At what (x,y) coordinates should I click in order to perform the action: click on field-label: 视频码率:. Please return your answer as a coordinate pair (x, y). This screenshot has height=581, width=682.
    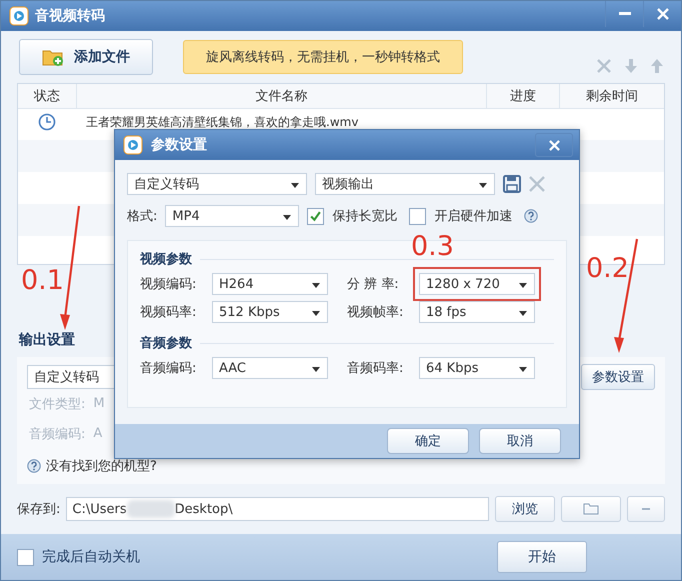
    Looking at the image, I should click on (169, 312).